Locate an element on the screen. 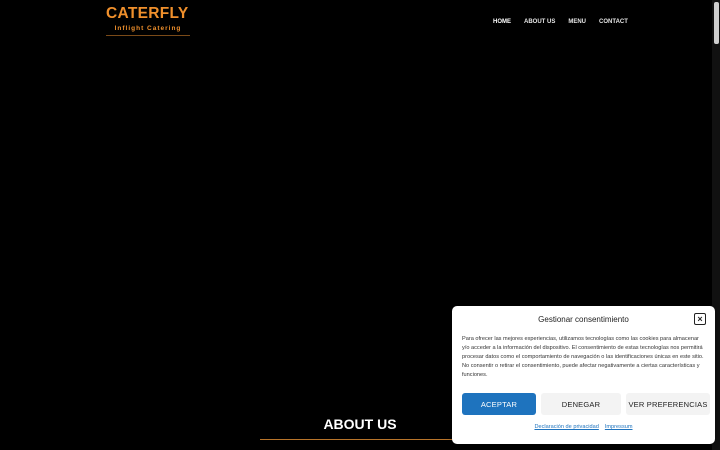 The height and width of the screenshot is (450, 720). deny-button: DENEGAR is located at coordinates (581, 404).